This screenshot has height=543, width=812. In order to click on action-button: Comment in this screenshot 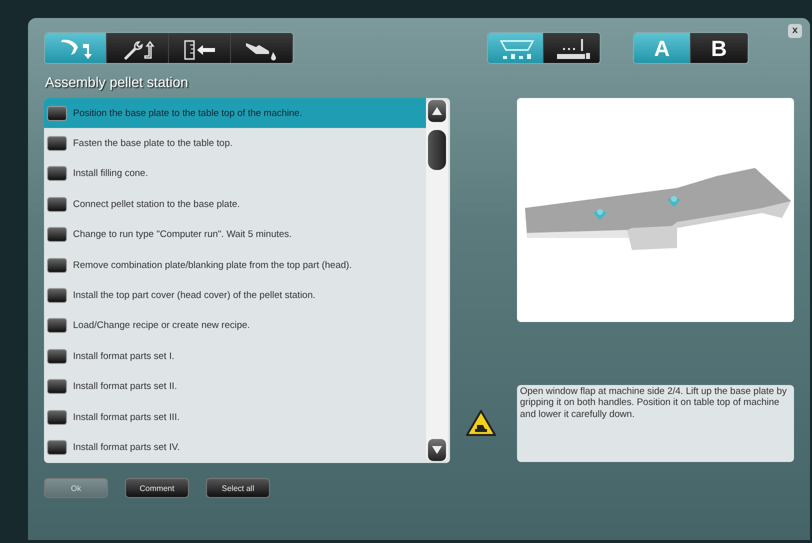, I will do `click(157, 488)`.